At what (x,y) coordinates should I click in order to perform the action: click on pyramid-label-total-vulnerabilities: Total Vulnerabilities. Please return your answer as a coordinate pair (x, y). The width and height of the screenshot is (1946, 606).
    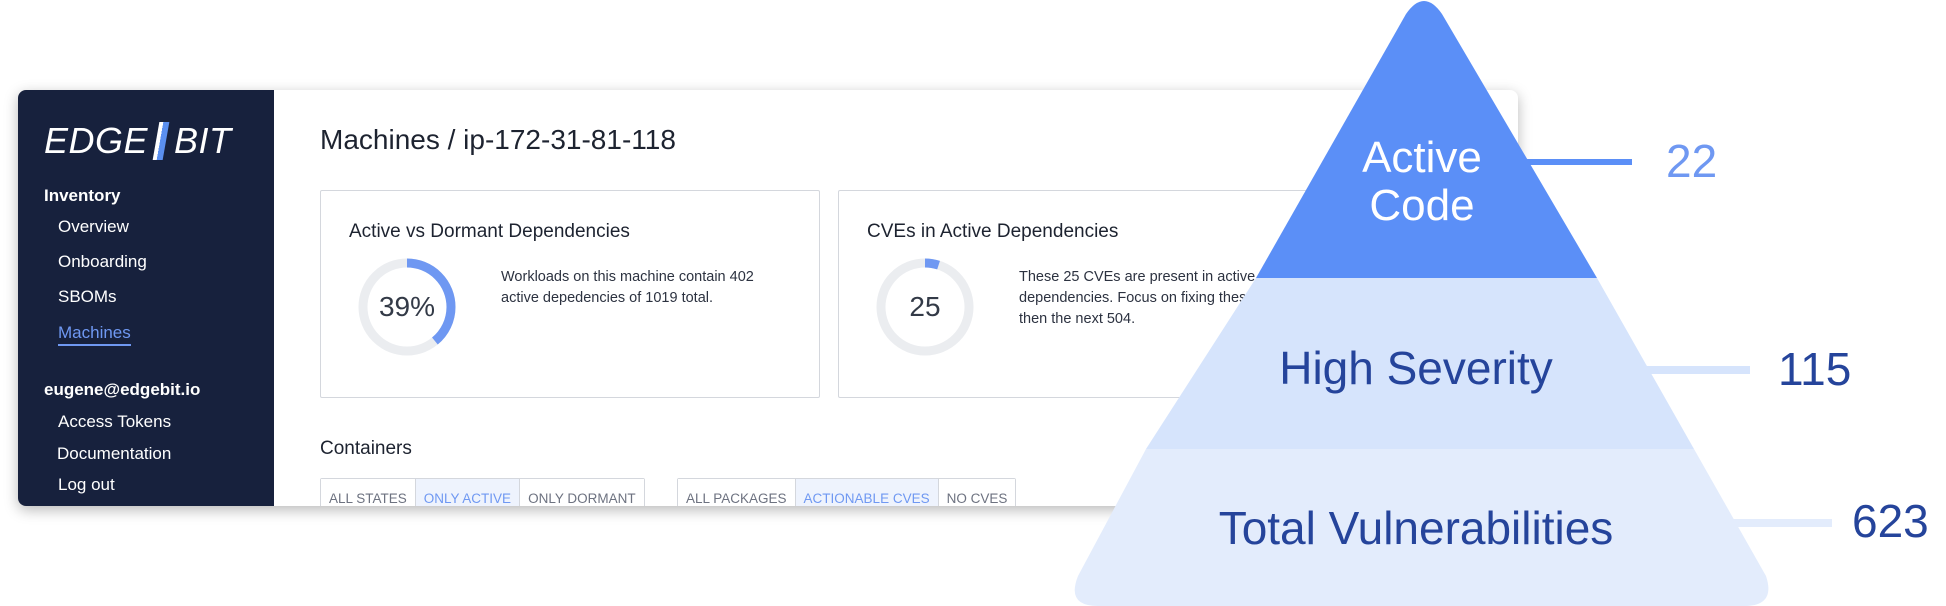
    Looking at the image, I should click on (1416, 528).